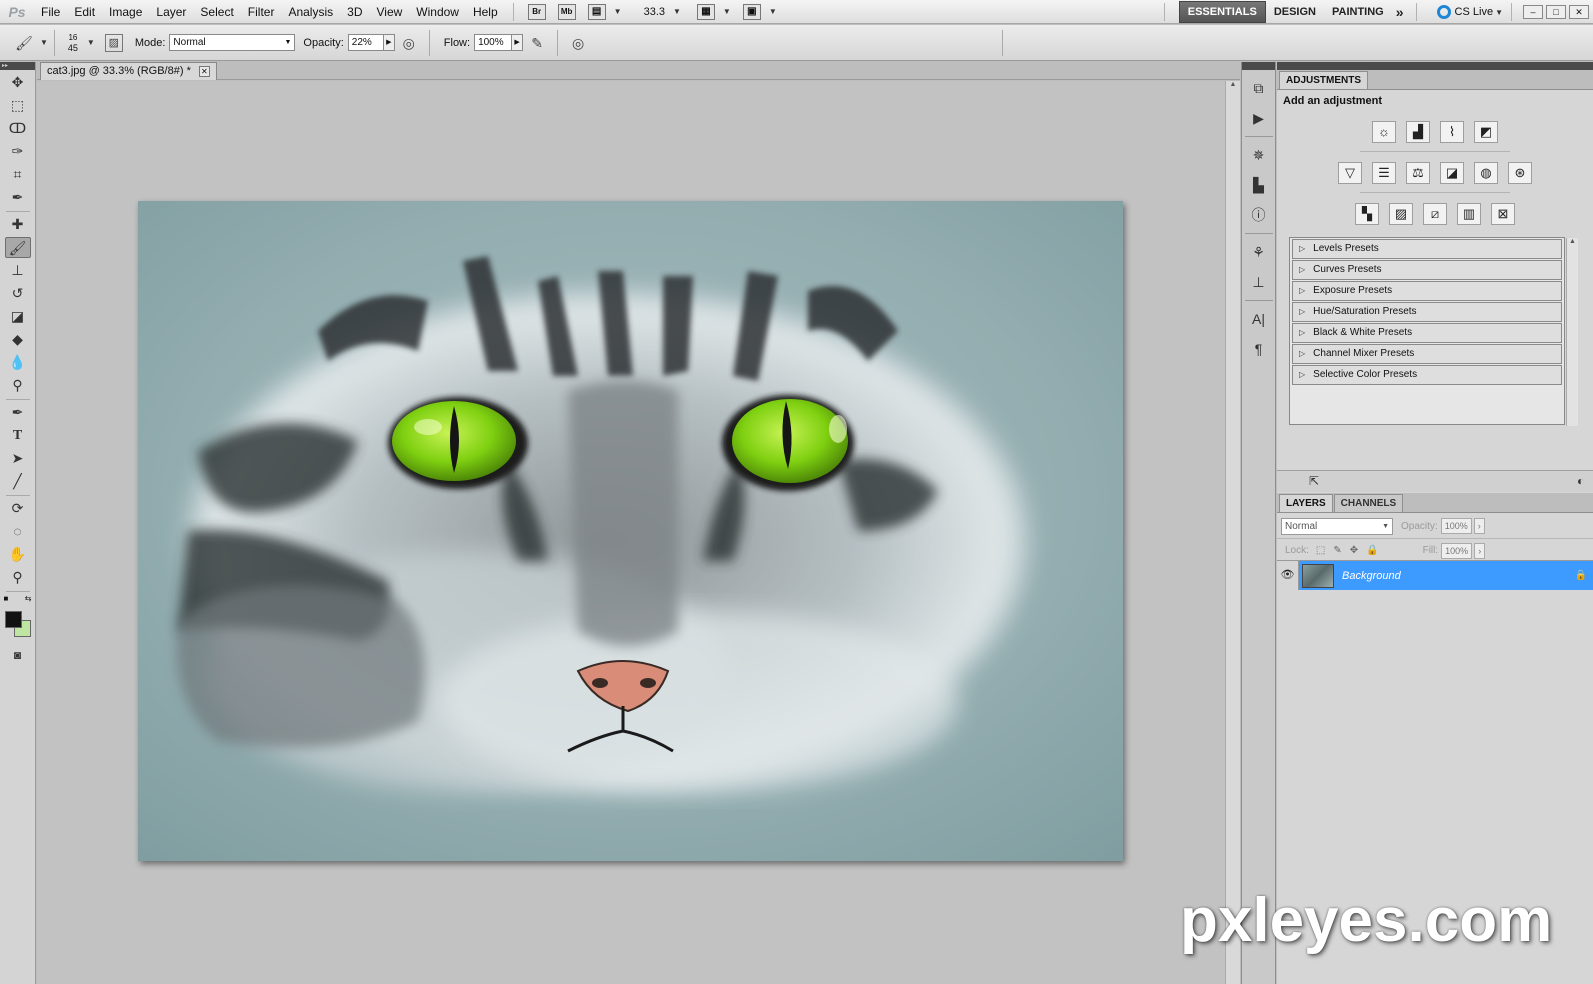  Describe the element at coordinates (566, 11) in the screenshot. I see `mini-bridge-button: Mb` at that location.